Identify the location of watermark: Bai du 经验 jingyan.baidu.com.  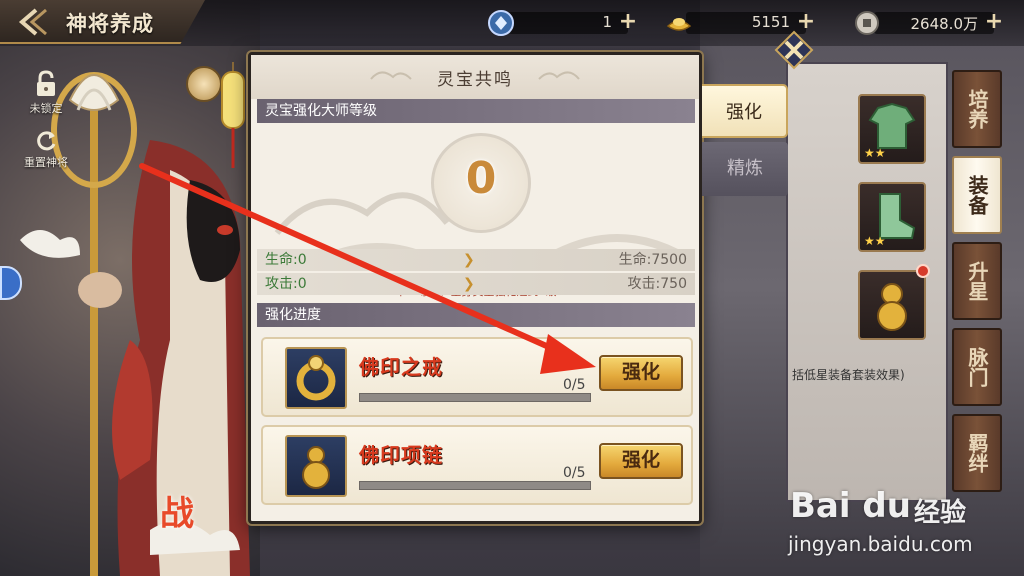
(895, 526).